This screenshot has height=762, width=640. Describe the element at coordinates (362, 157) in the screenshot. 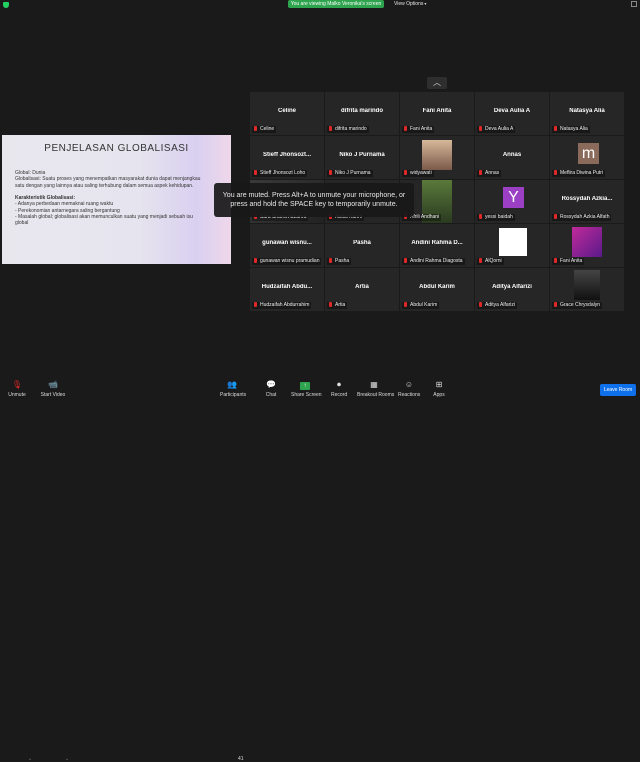

I see `participant-tile: Niko J Purnama Niko J Purnama` at that location.